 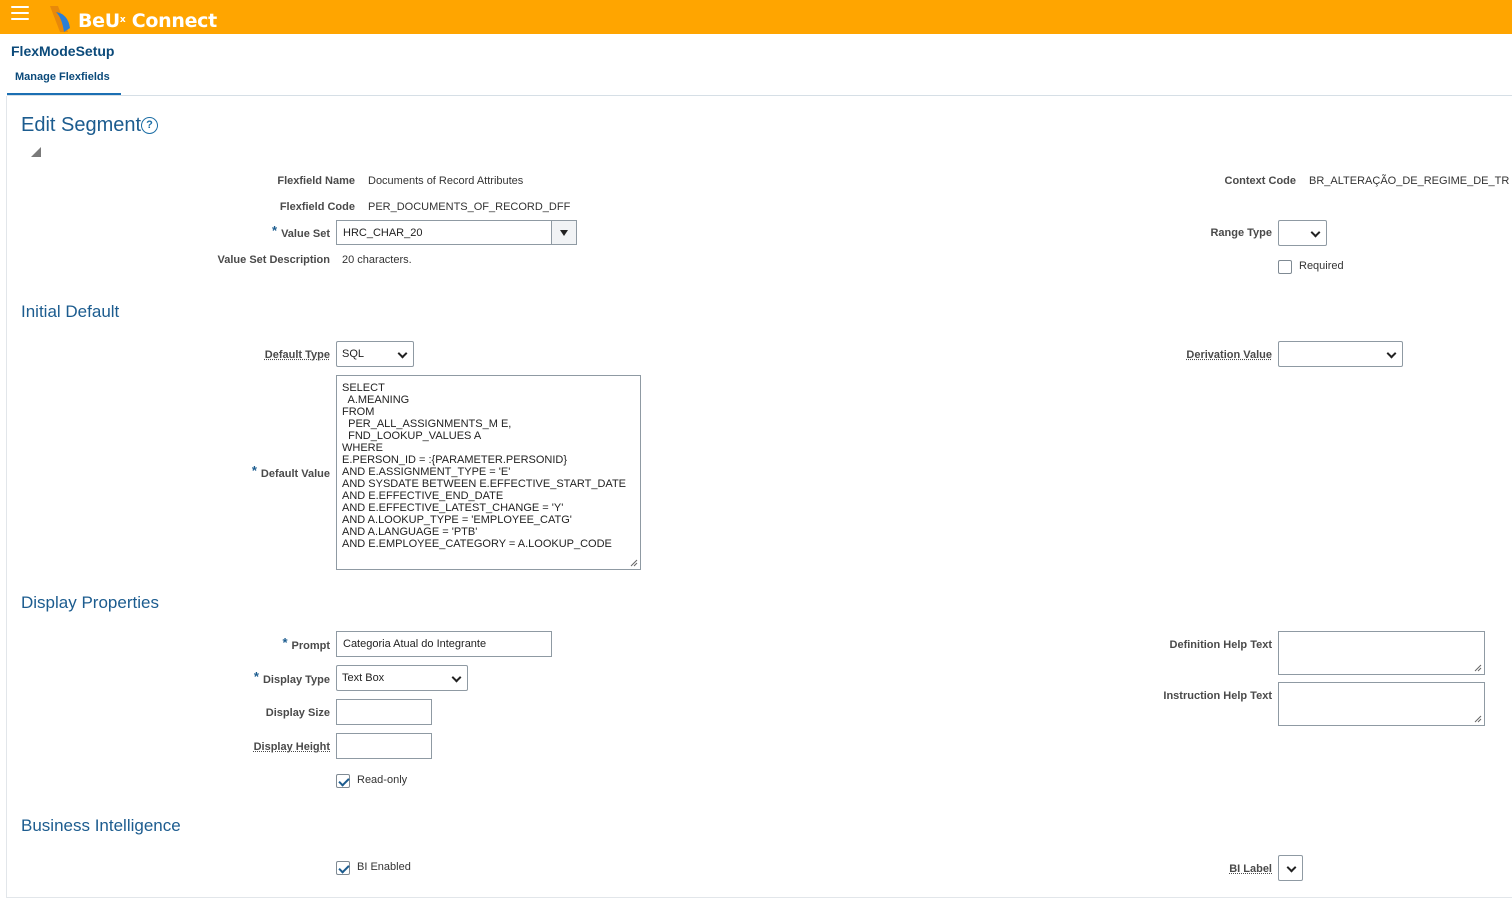 What do you see at coordinates (444, 644) in the screenshot?
I see `prompt-input: Categoria Atual do Integrante` at bounding box center [444, 644].